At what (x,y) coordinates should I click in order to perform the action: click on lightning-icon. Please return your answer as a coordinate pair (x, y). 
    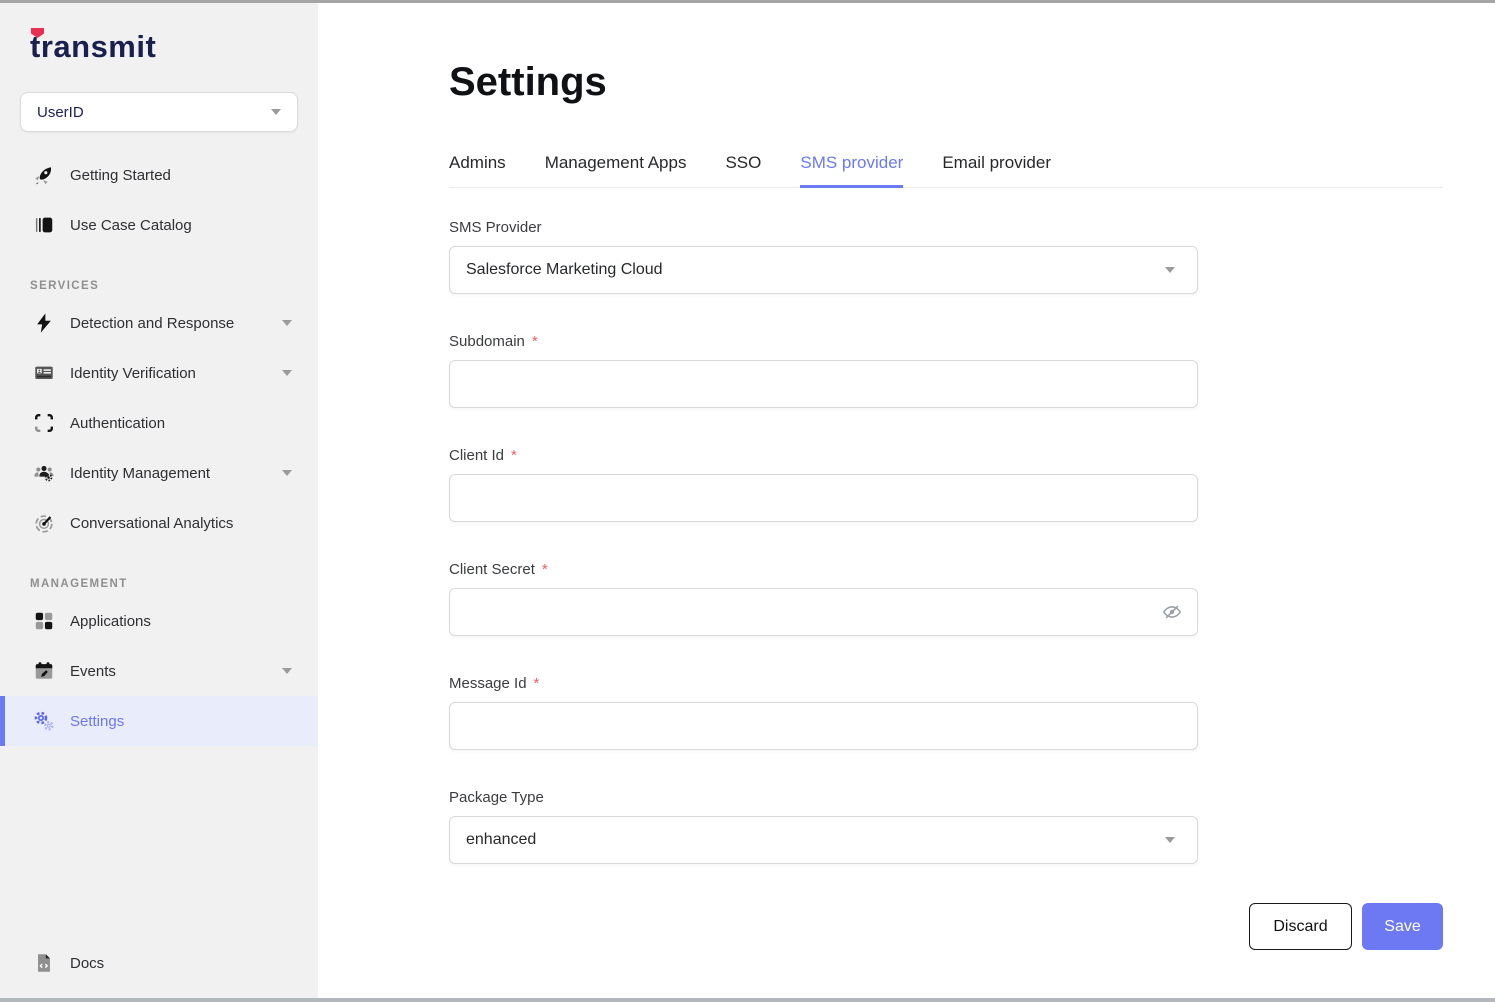
    Looking at the image, I should click on (44, 323).